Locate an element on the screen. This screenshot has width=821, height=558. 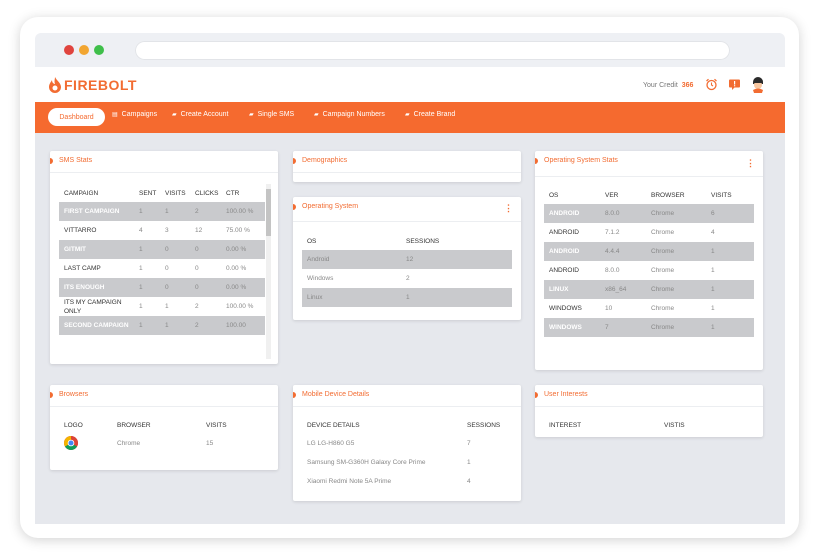
table-row: SECOND CAMPAIGN 1 1 2 100.00 is located at coordinates (162, 325).